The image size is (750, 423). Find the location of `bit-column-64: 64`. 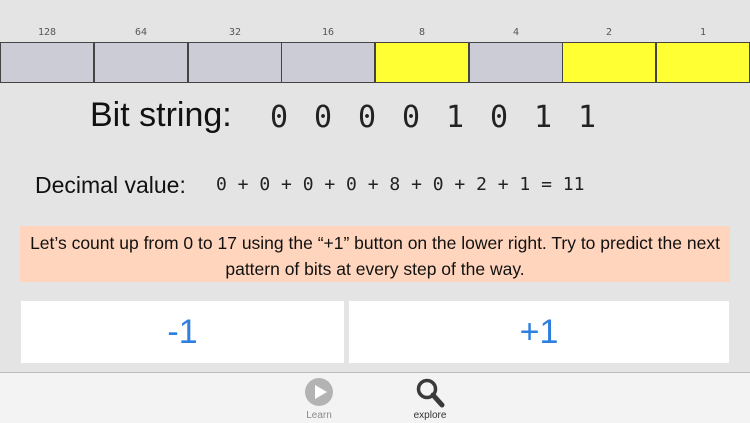

bit-column-64: 64 is located at coordinates (141, 42).